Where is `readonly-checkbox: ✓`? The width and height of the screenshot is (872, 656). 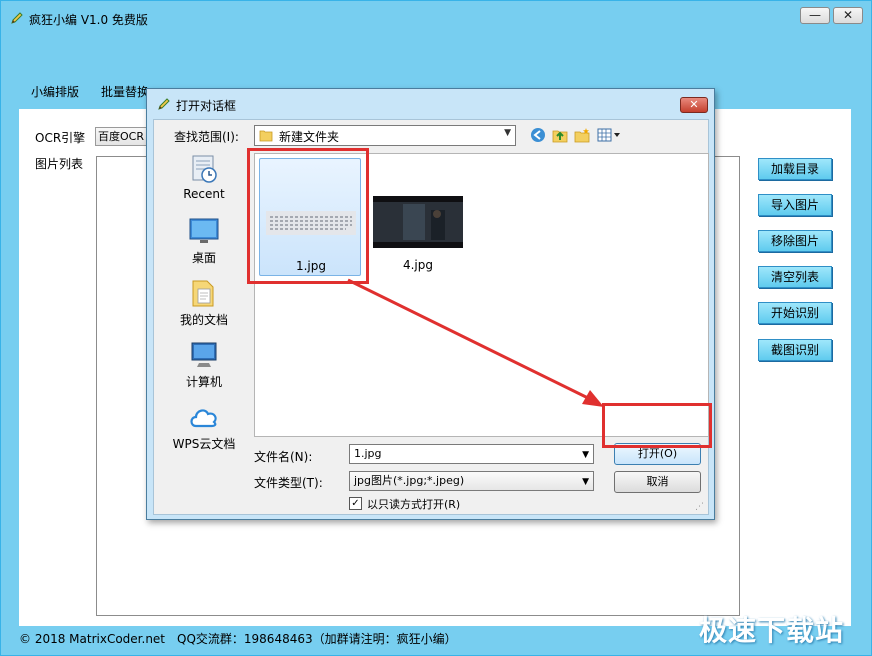 readonly-checkbox: ✓ is located at coordinates (355, 503).